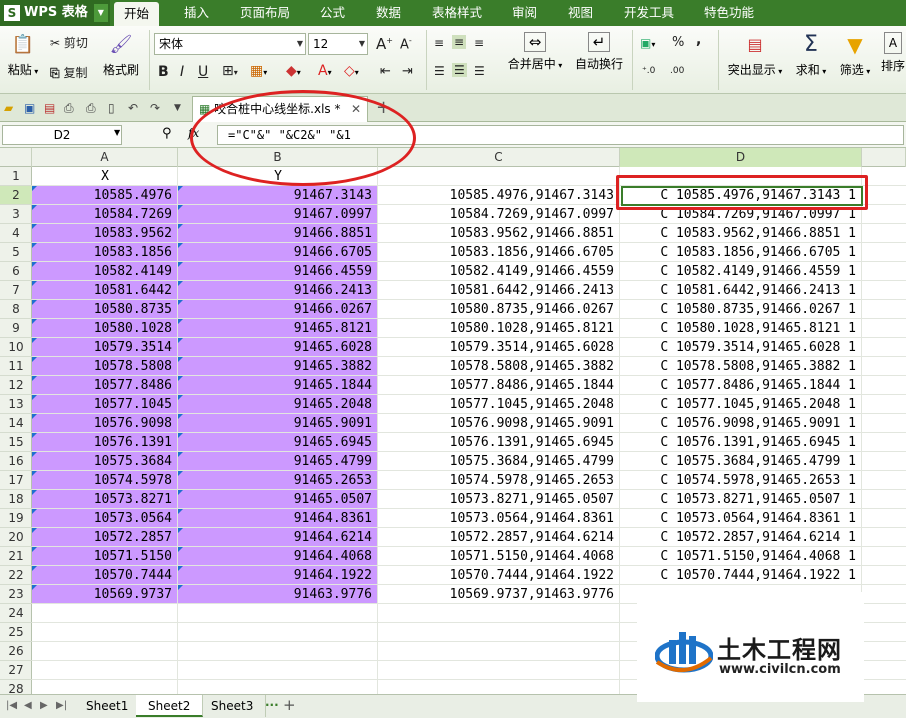  What do you see at coordinates (678, 42) in the screenshot?
I see `percent-button: %` at bounding box center [678, 42].